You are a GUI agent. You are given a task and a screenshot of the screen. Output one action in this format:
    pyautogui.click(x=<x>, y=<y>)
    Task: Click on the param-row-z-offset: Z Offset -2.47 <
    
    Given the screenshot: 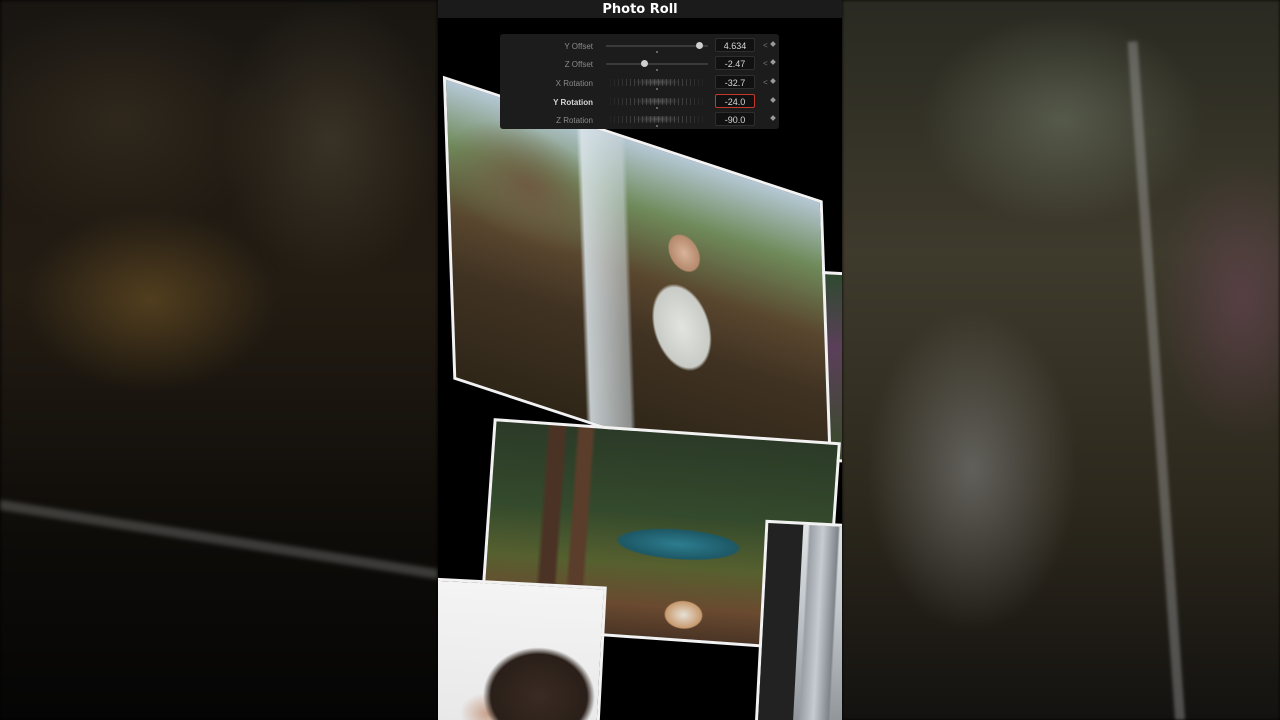 What is the action you would take?
    pyautogui.click(x=639, y=64)
    